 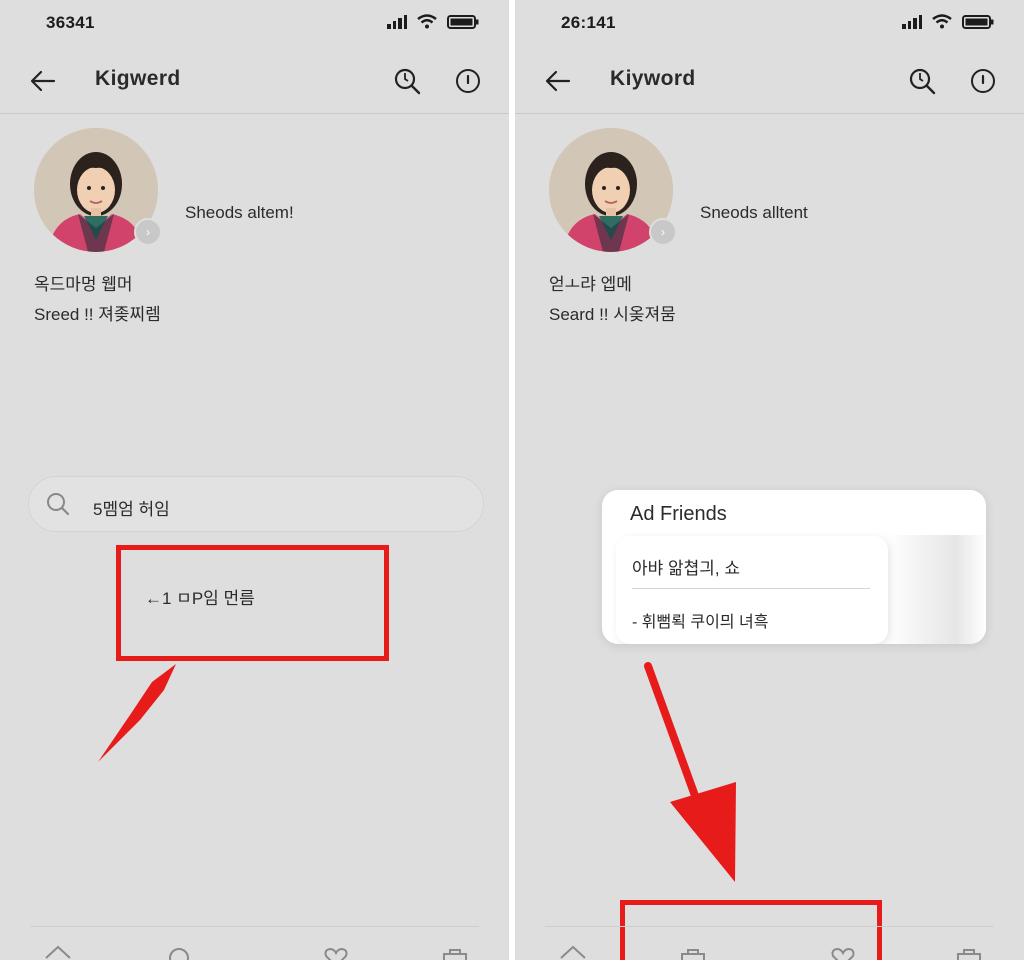 I want to click on profile-subtitle: Seard !! 시옺져뭄, so click(x=612, y=314).